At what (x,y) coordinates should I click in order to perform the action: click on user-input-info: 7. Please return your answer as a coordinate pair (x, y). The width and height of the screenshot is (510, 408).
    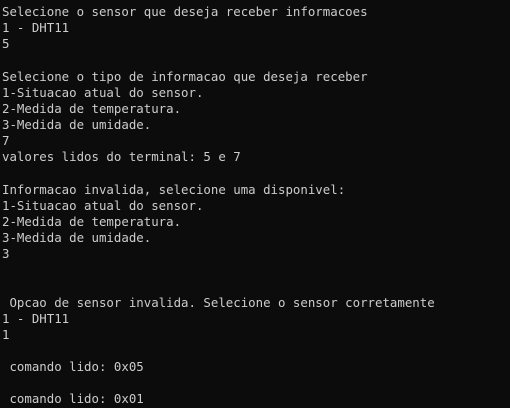
    Looking at the image, I should click on (6, 141).